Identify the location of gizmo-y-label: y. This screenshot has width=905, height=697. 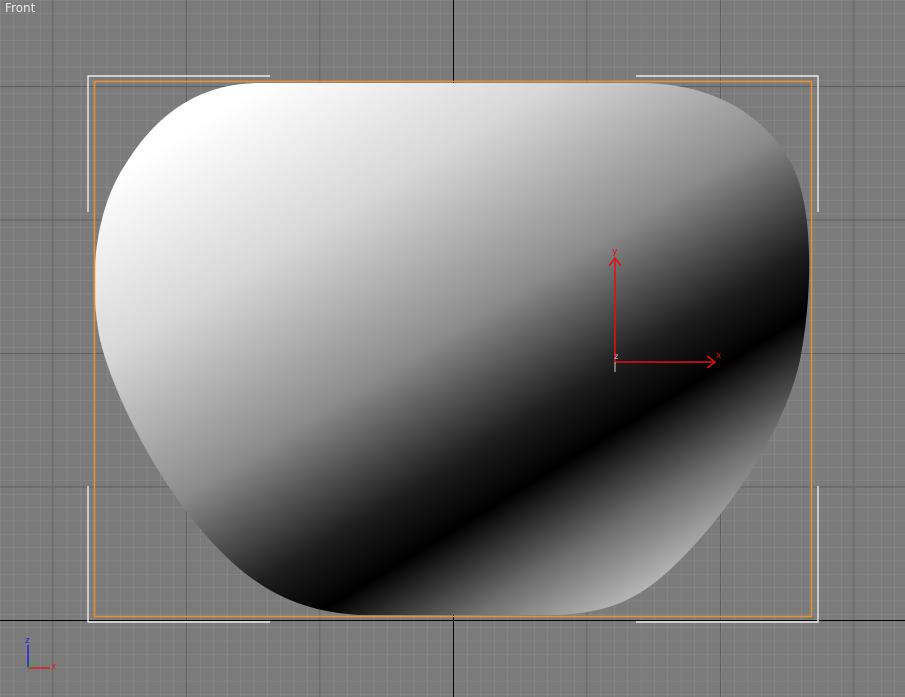
(615, 252).